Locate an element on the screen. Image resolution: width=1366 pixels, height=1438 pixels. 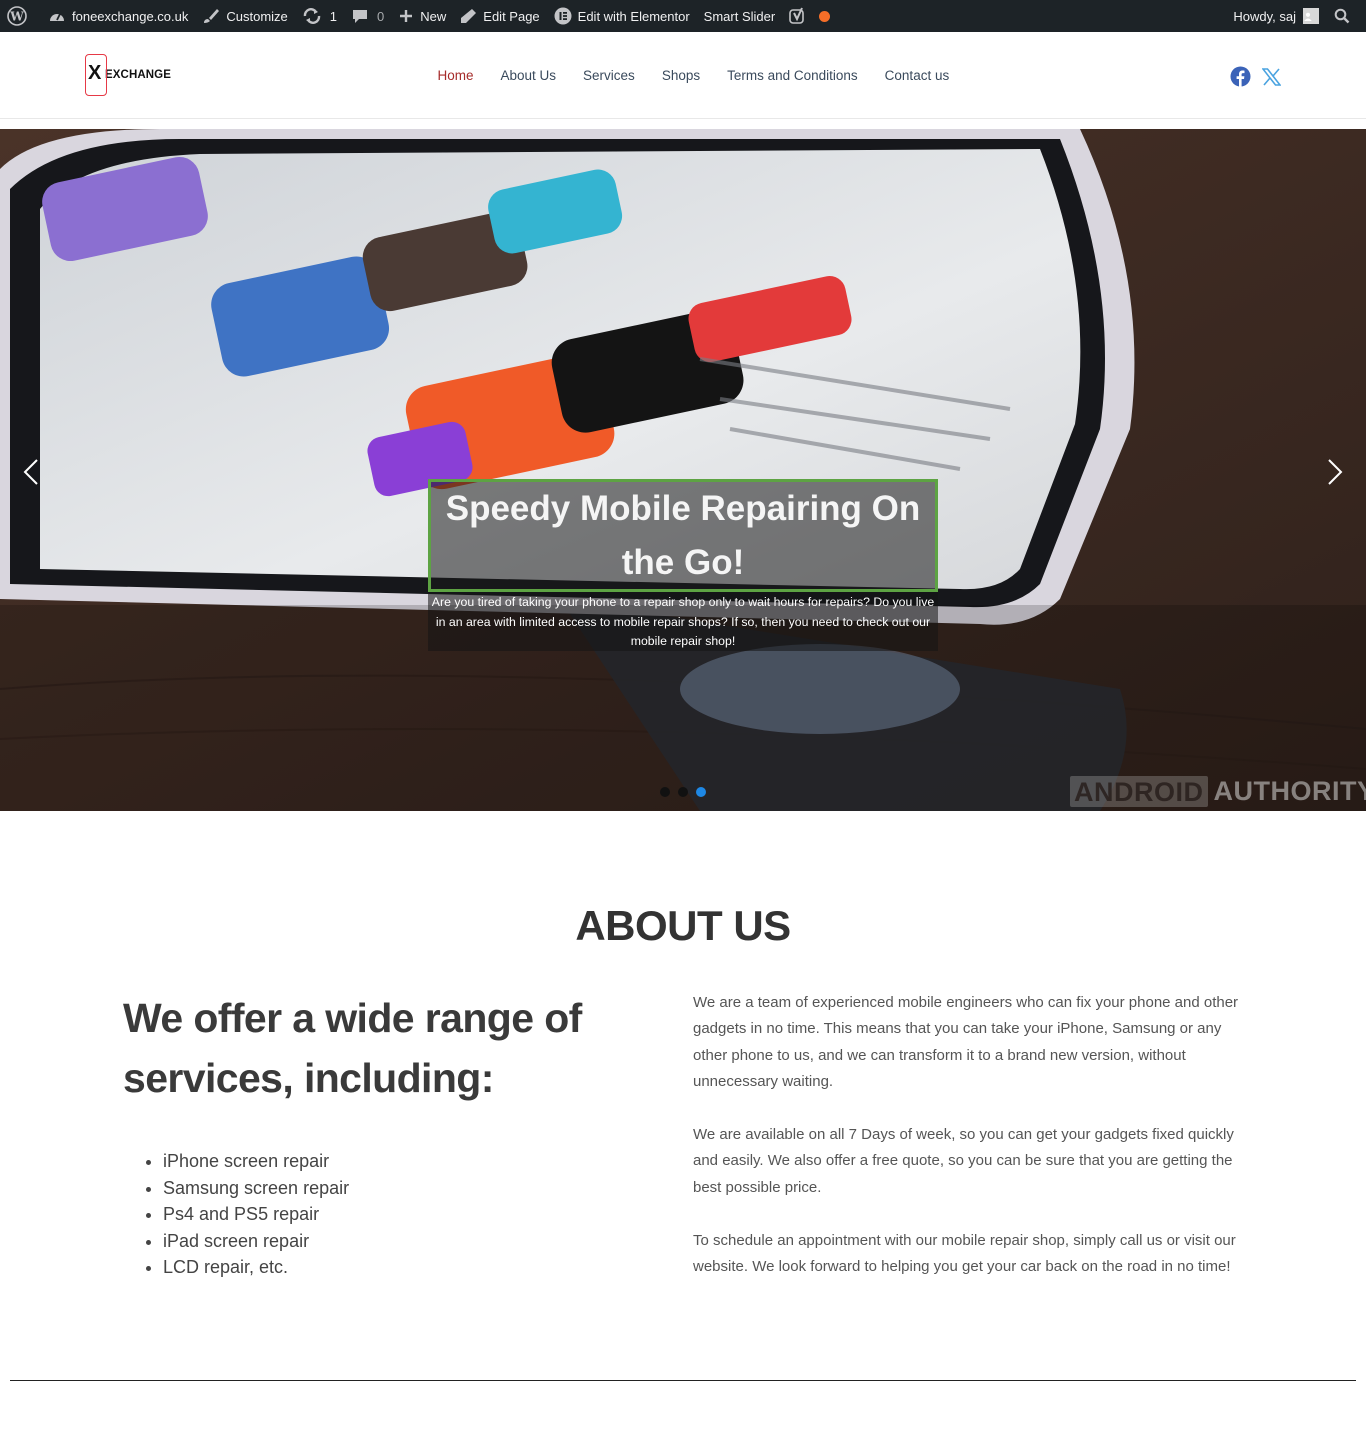
x-twitter-icon is located at coordinates (1271, 76).